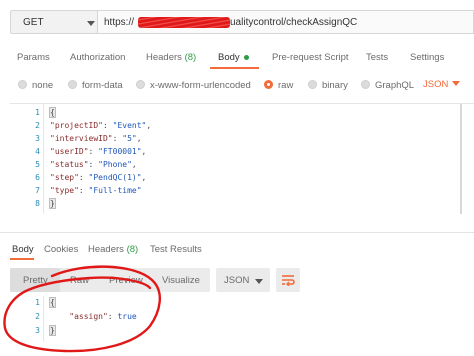 This screenshot has height=356, width=474. I want to click on method-label: GET, so click(33, 22).